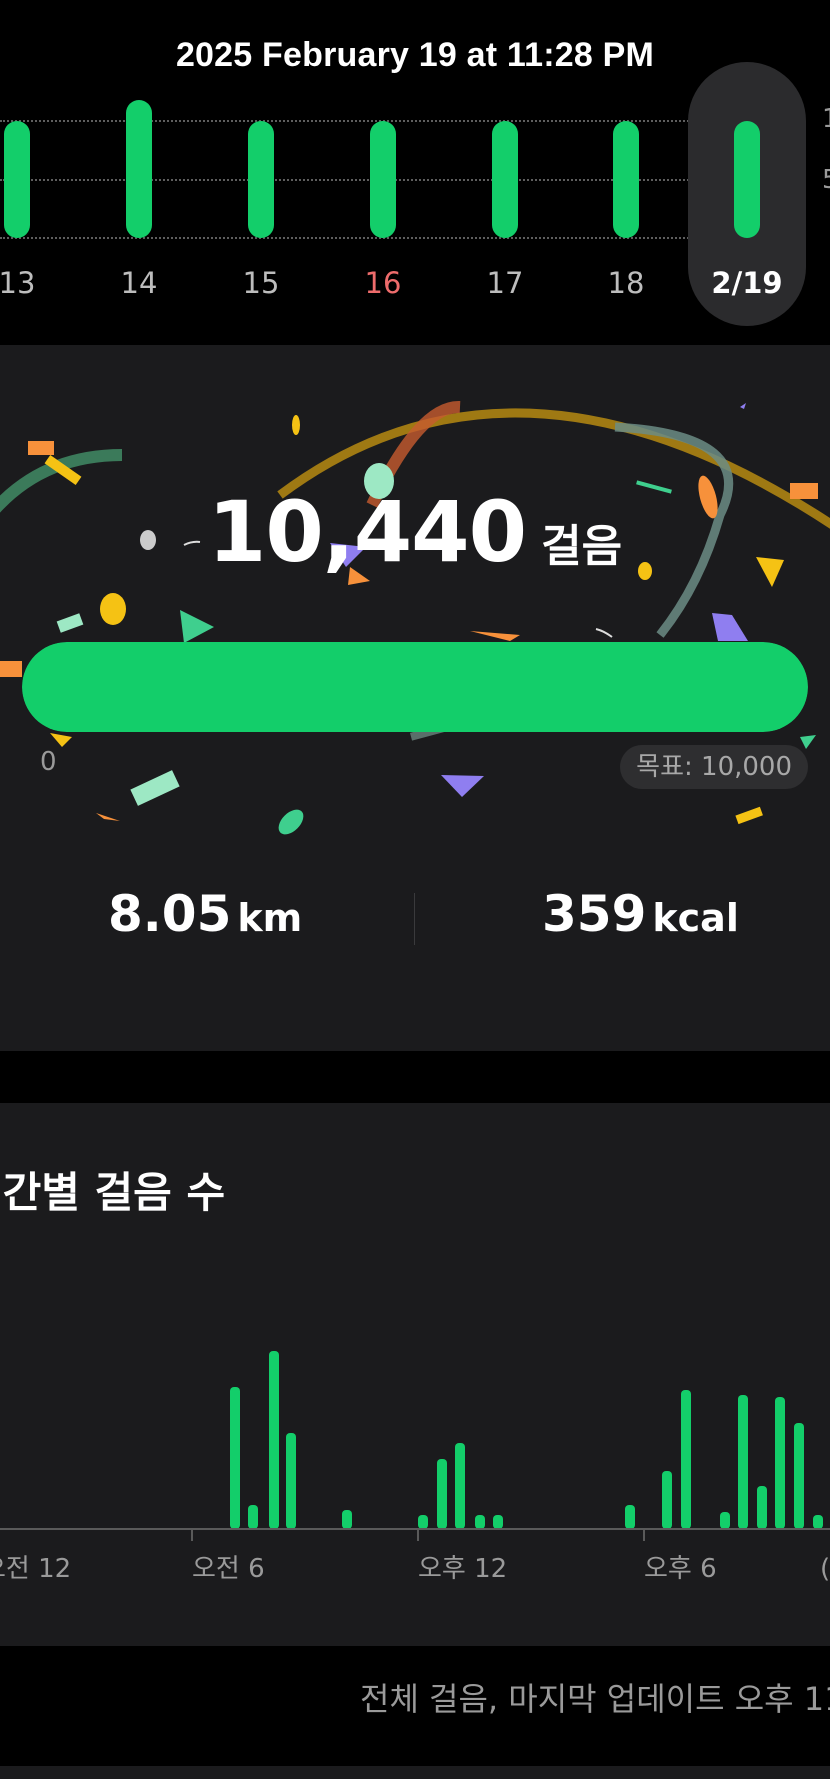 This screenshot has height=1779, width=830. I want to click on day-13: 13, so click(26, 205).